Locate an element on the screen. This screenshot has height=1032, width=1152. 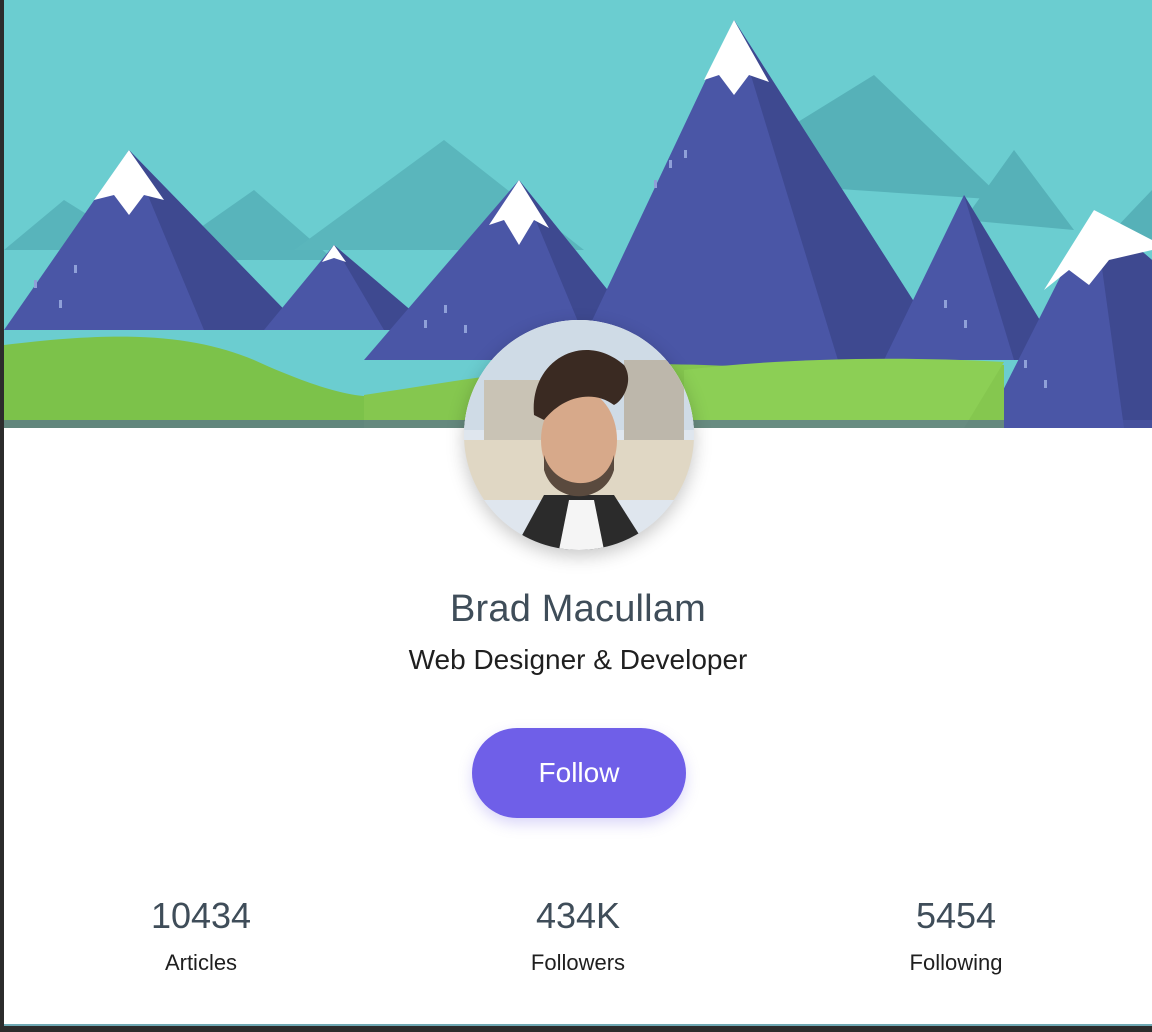
stat-followers: 434K Followers is located at coordinates (578, 934).